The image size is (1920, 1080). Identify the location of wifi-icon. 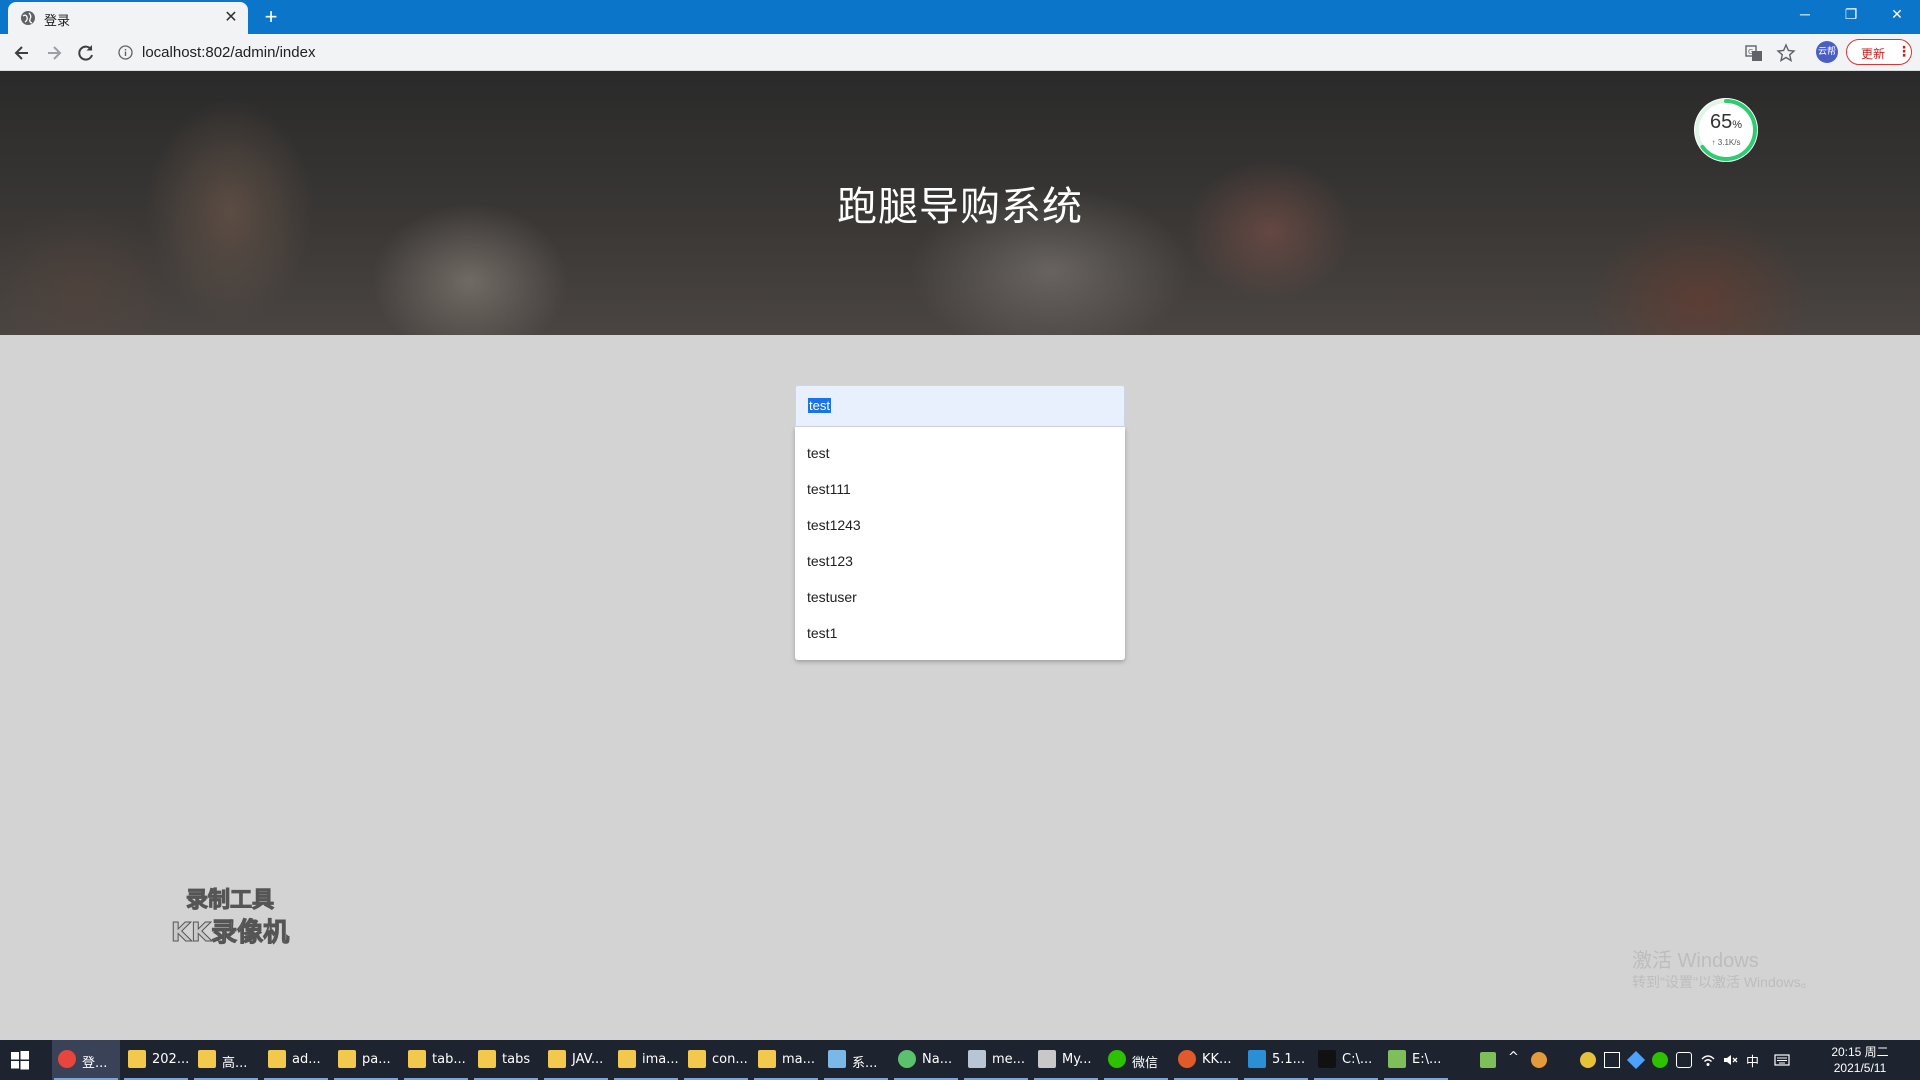
(1708, 1060).